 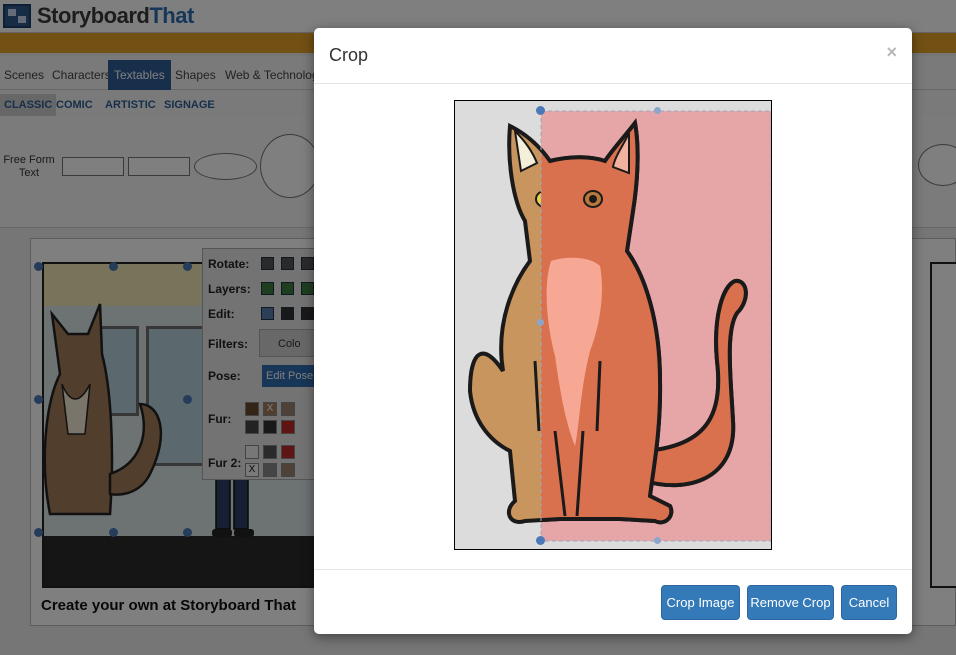 What do you see at coordinates (540, 322) in the screenshot?
I see `crop-handle-left` at bounding box center [540, 322].